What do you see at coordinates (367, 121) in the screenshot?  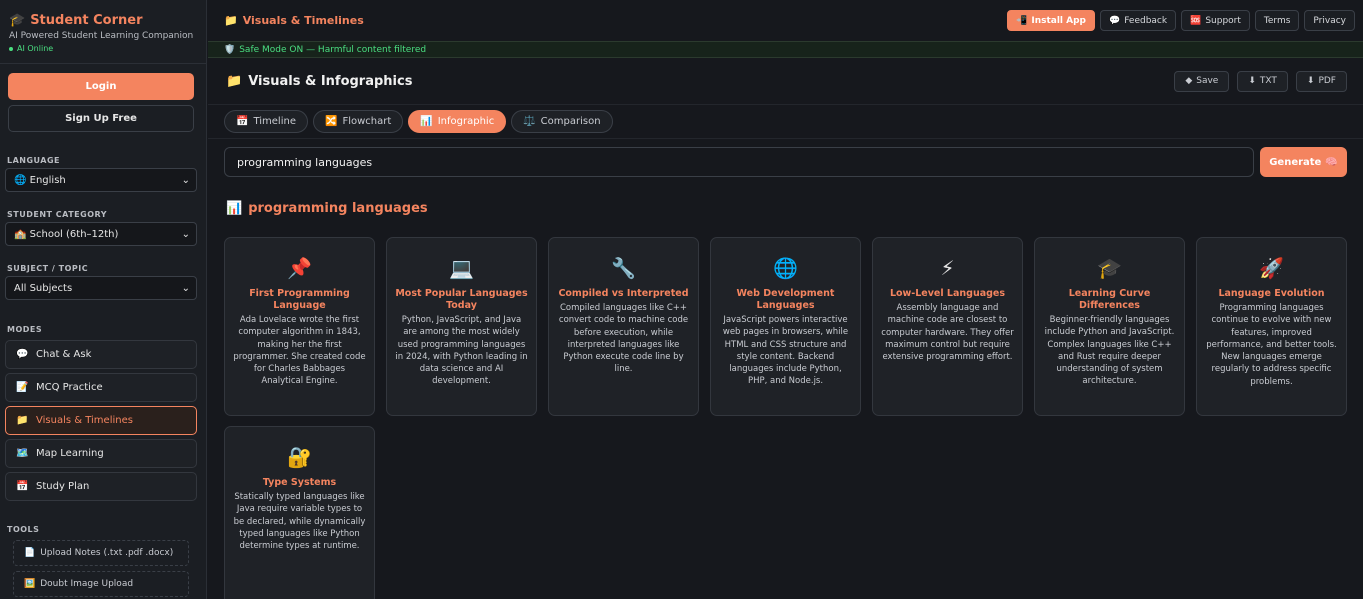 I see `tab-label: Flowchart` at bounding box center [367, 121].